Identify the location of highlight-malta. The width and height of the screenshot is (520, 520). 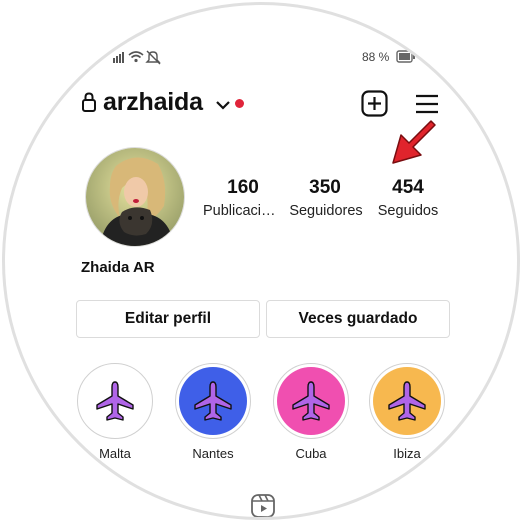
(115, 401).